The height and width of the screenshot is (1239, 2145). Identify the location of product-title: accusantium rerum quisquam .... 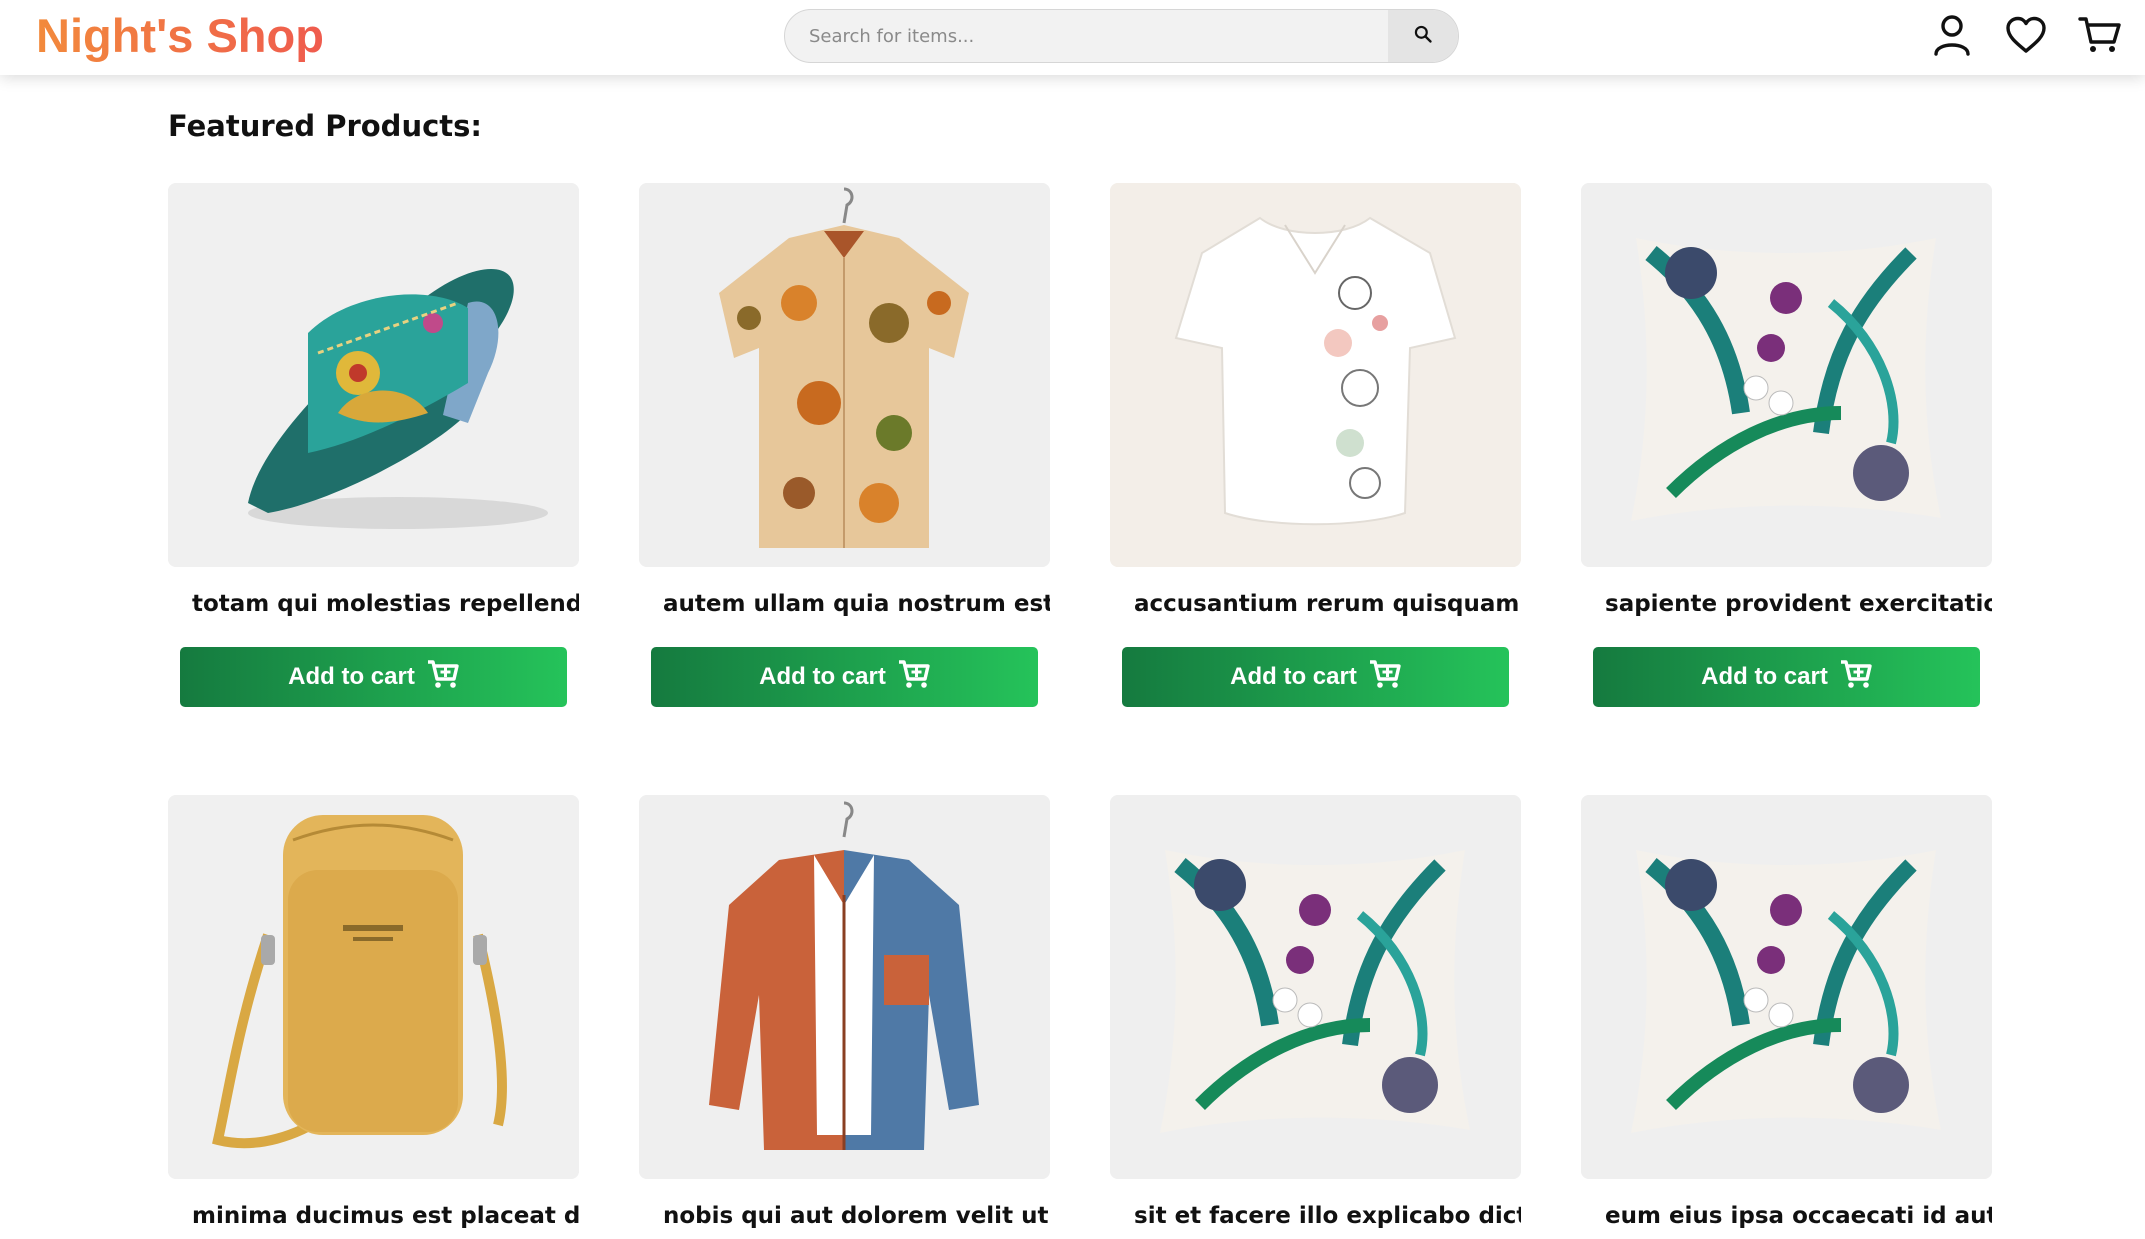
(1315, 609).